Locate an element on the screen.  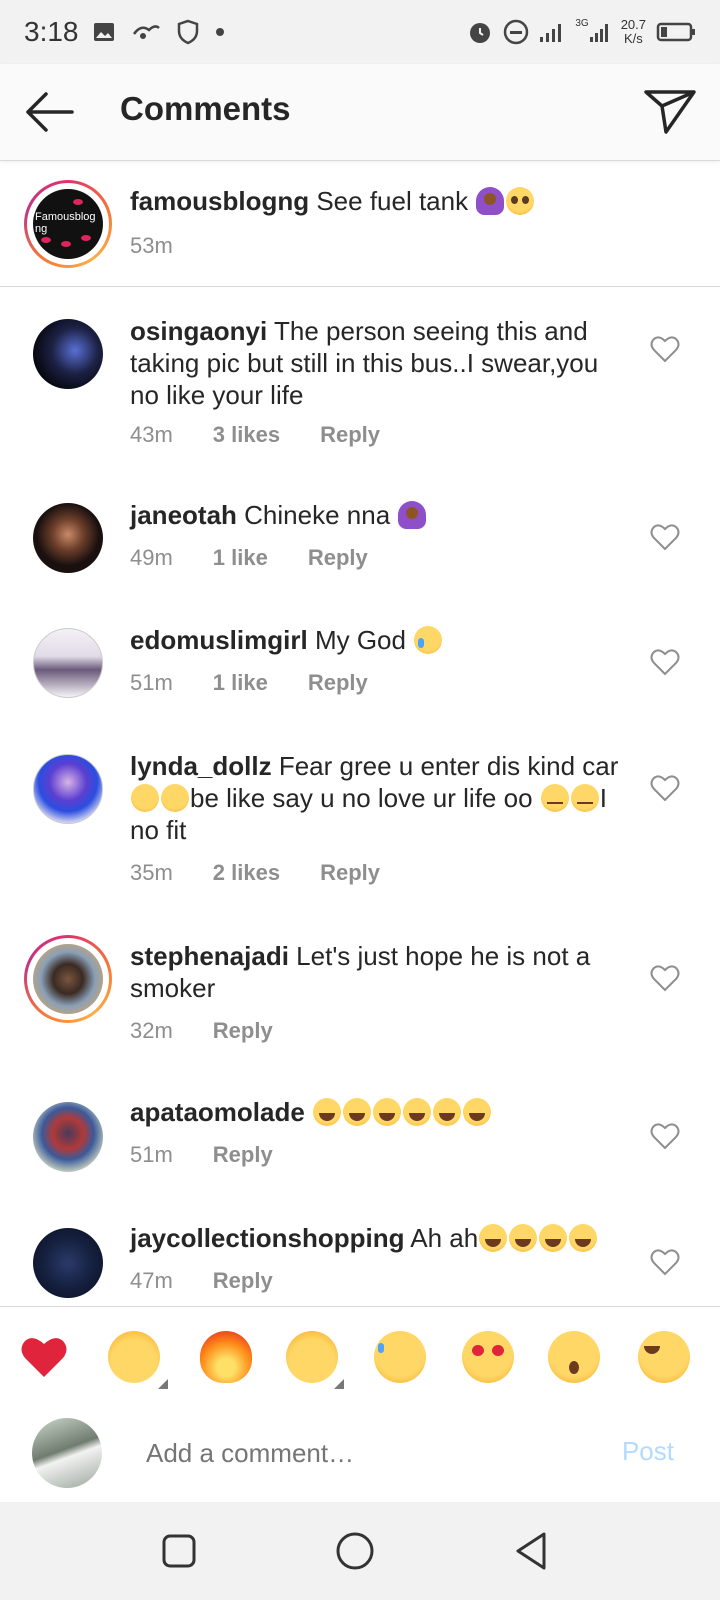
astonished-face-emoji-button-icon is located at coordinates (574, 1357).